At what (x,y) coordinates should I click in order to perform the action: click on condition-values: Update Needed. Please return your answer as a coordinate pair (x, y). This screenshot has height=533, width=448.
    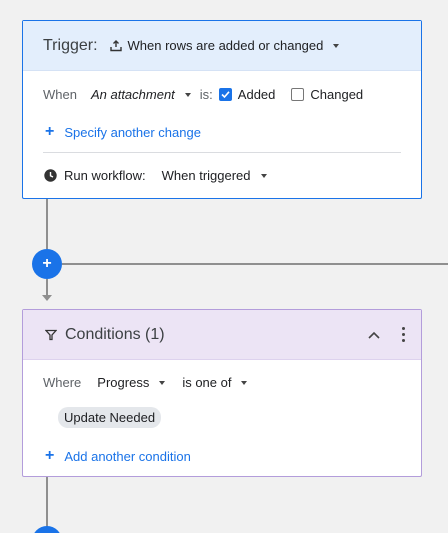
    Looking at the image, I should click on (110, 417).